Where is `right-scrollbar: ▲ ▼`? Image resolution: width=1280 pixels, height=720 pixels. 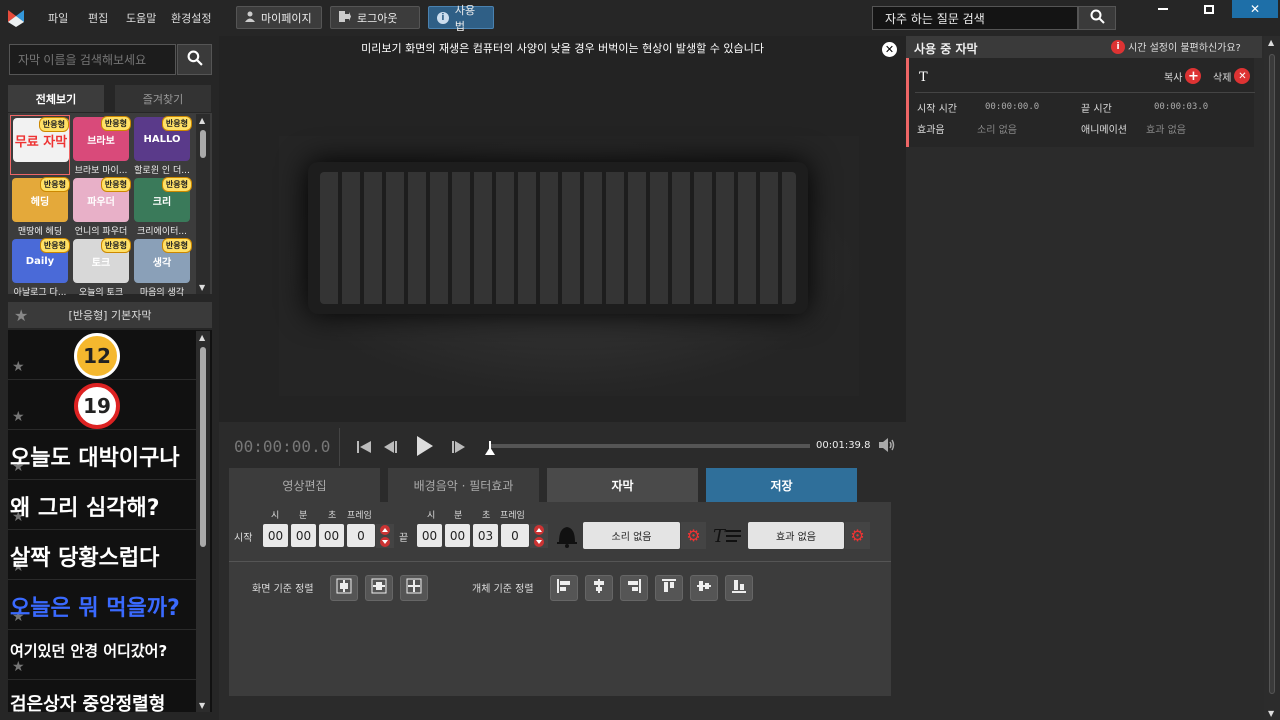
right-scrollbar: ▲ ▼ is located at coordinates (1272, 378).